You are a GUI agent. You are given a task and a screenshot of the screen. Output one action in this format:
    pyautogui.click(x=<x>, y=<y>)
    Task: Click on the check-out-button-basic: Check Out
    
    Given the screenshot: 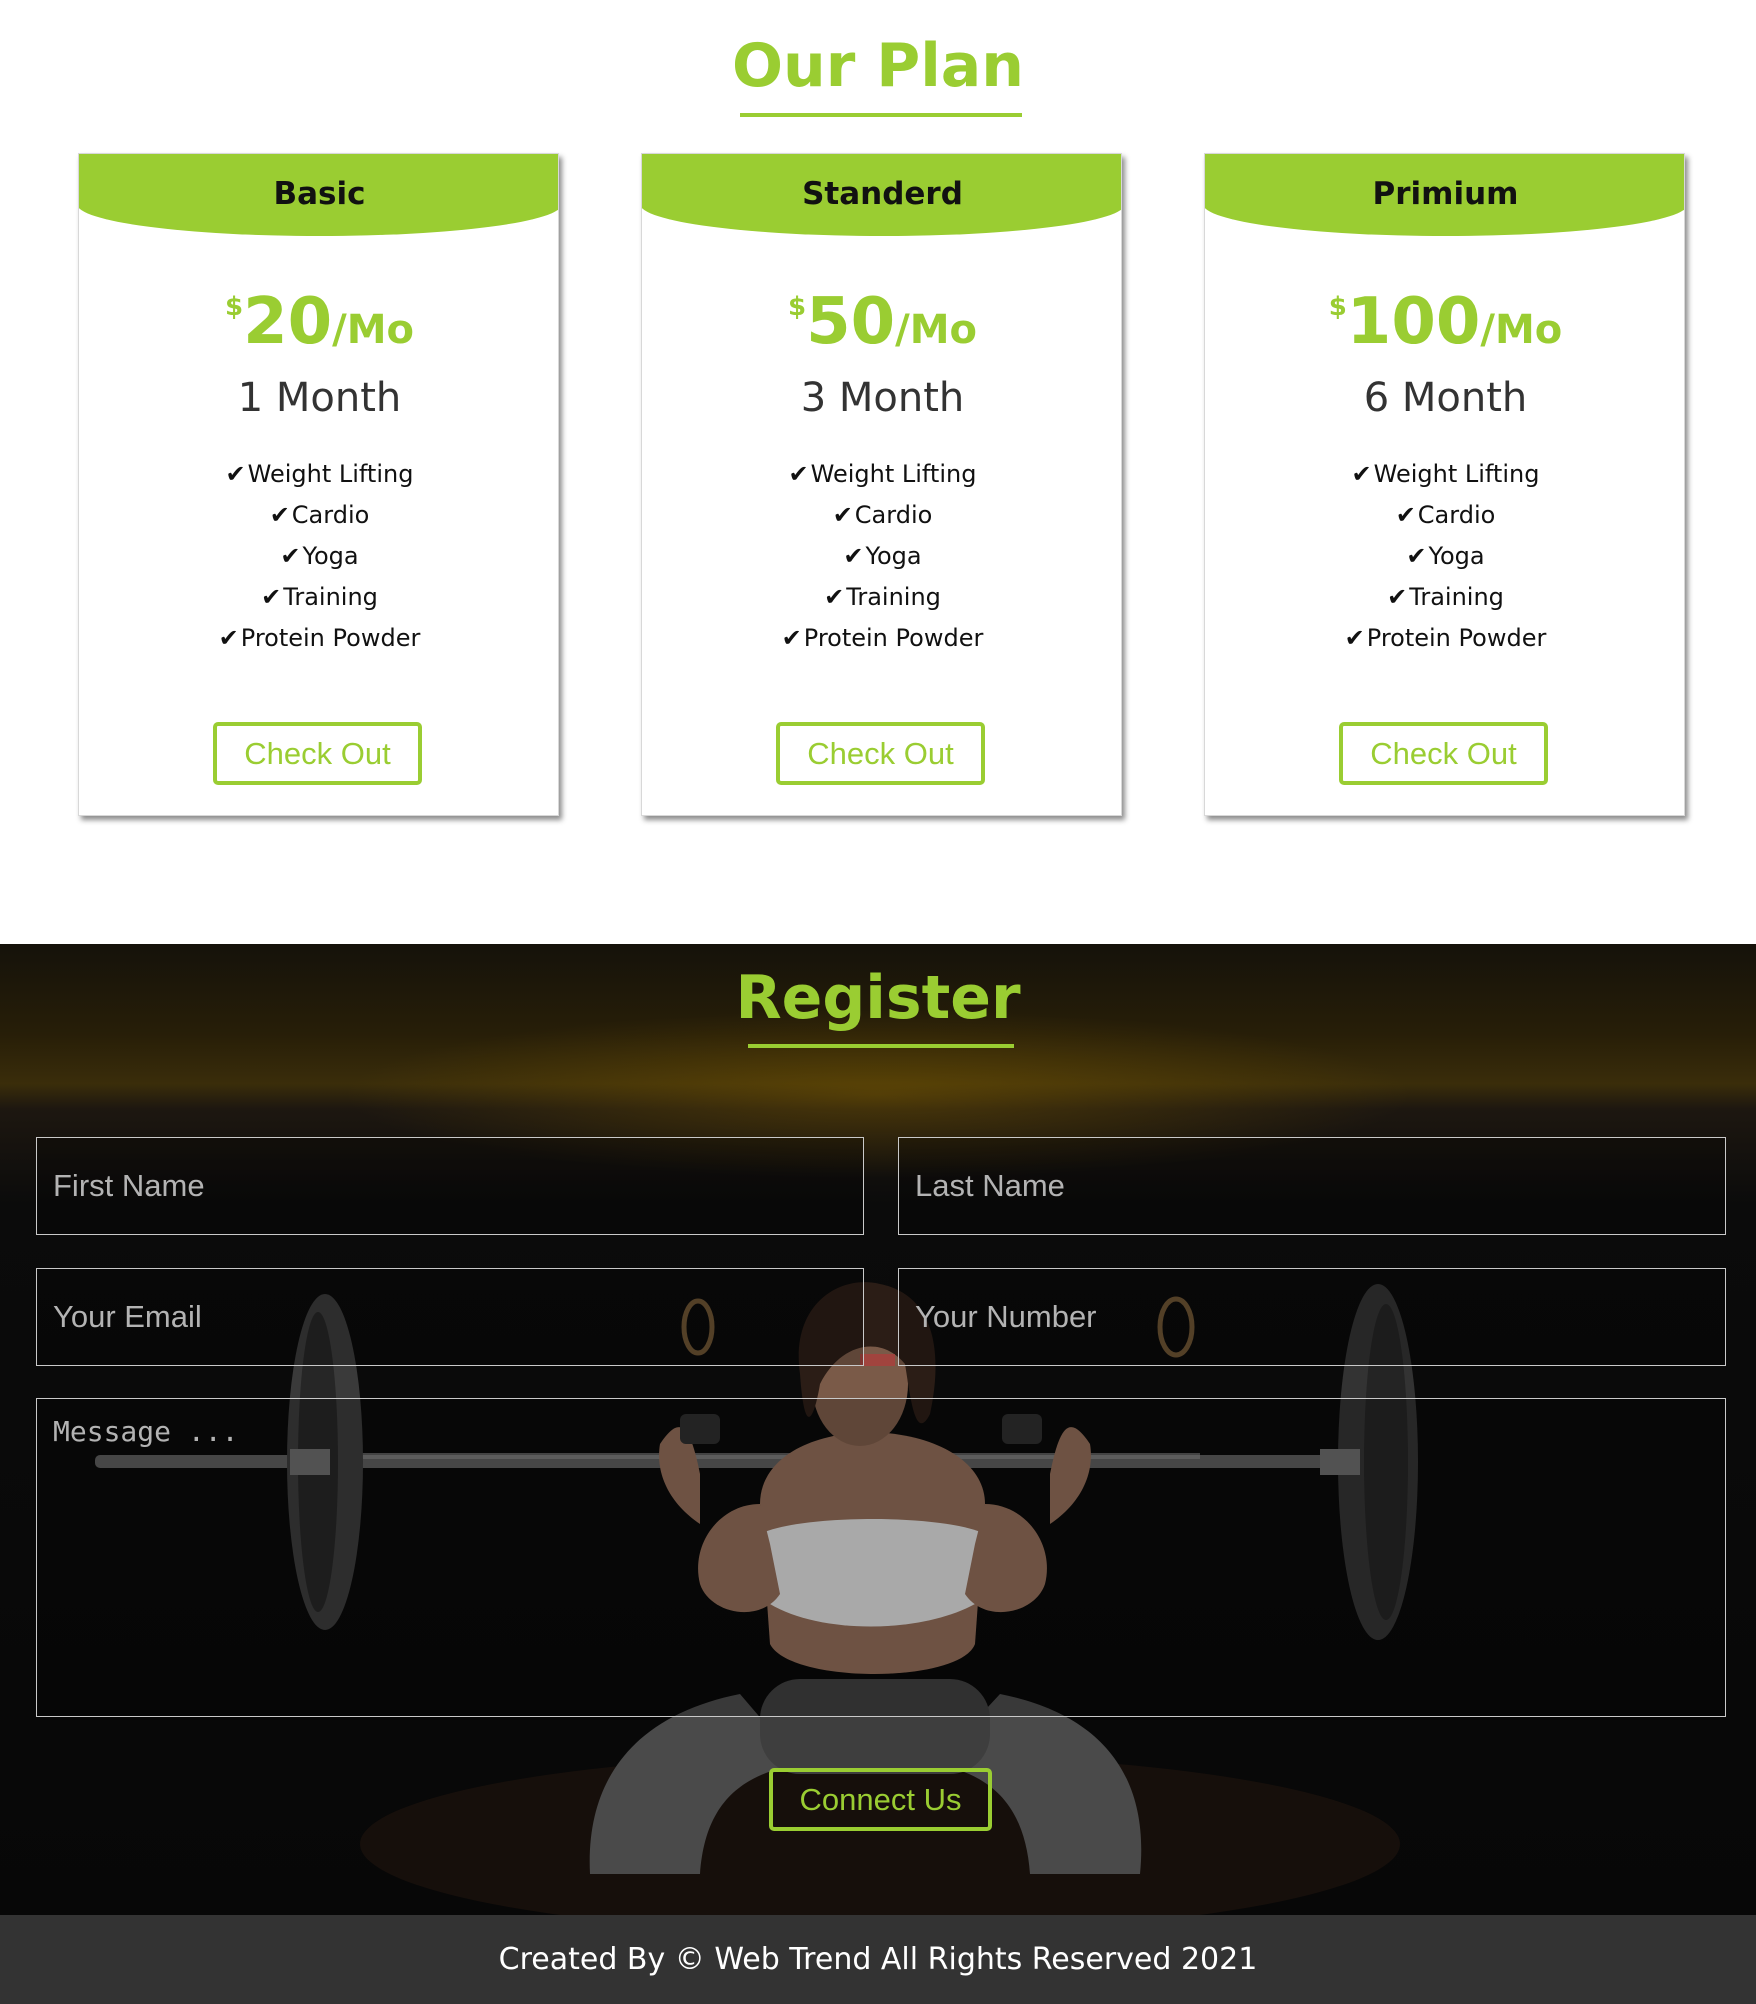 What is the action you would take?
    pyautogui.click(x=317, y=753)
    